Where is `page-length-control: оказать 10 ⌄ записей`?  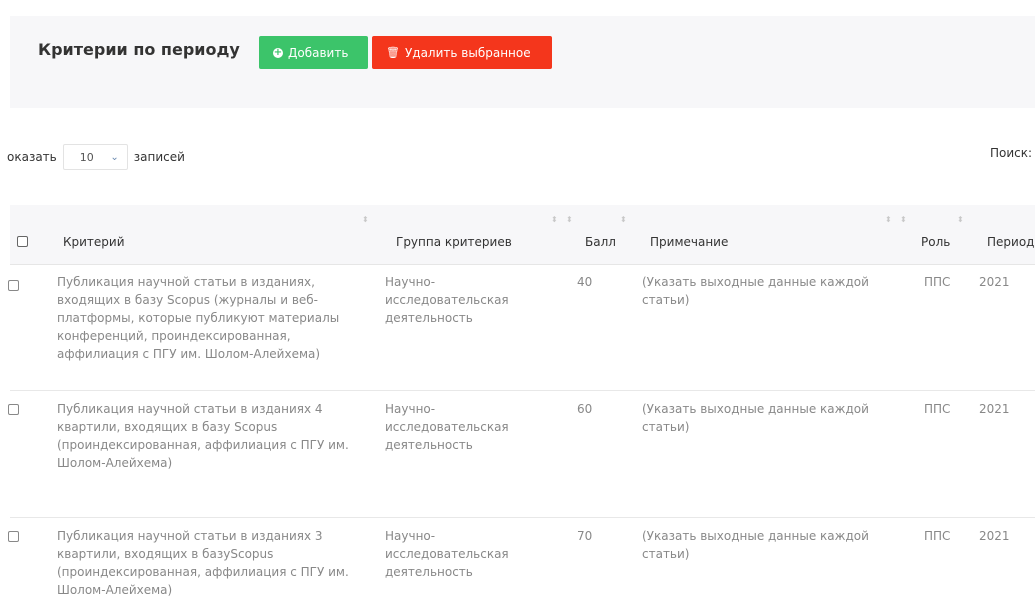
page-length-control: оказать 10 ⌄ записей is located at coordinates (96, 157).